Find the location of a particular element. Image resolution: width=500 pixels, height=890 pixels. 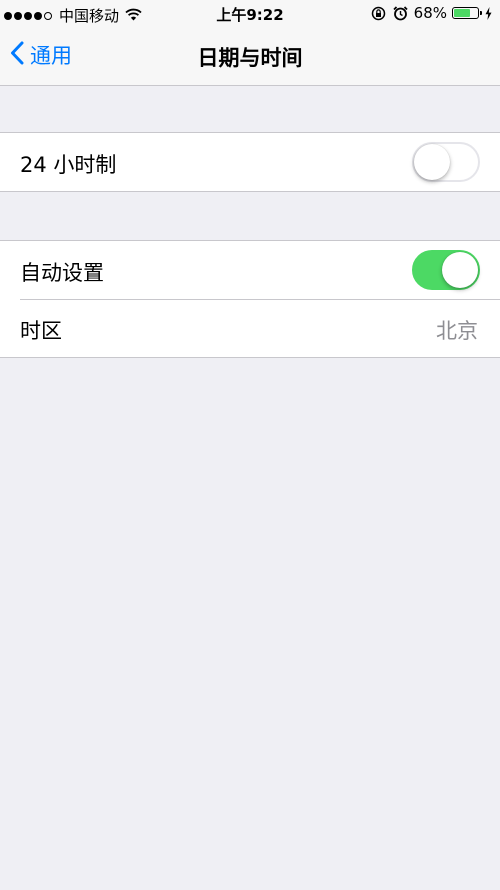

settings-group-auto: 自动设置 时区 北京 is located at coordinates (250, 299).